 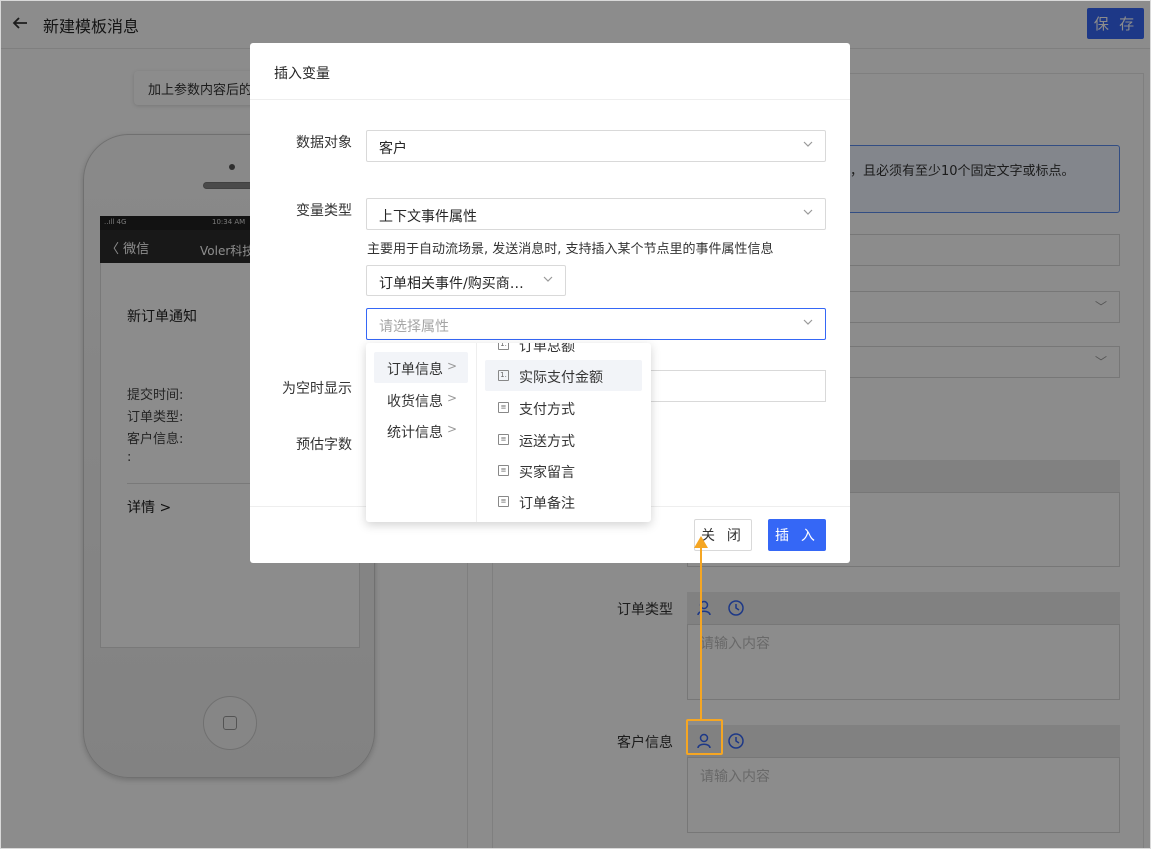 I want to click on empty-display-label: 为空时显示, so click(x=317, y=389).